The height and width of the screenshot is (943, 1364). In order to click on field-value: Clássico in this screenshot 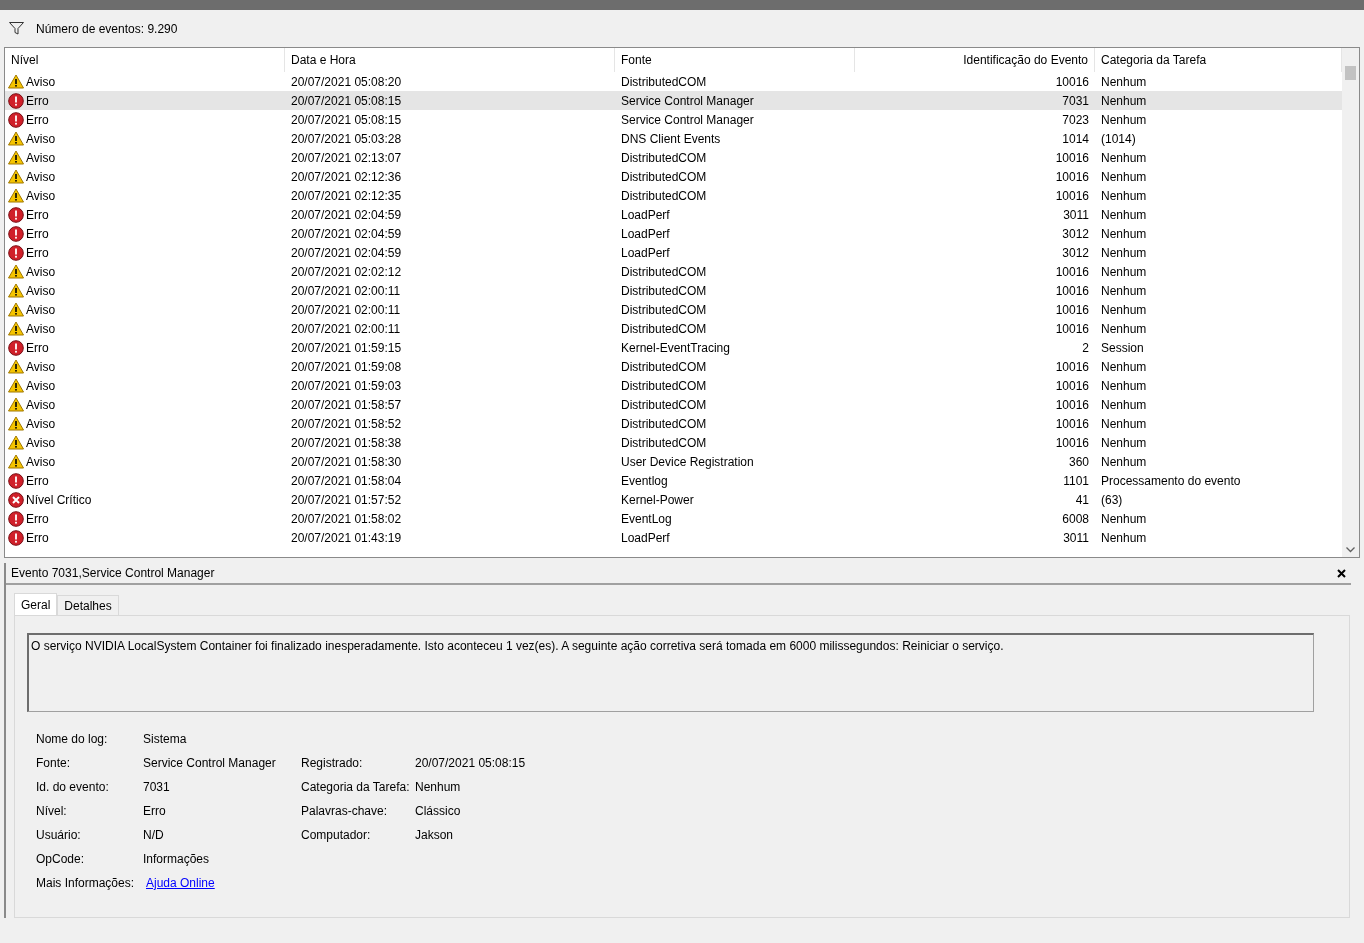, I will do `click(438, 811)`.